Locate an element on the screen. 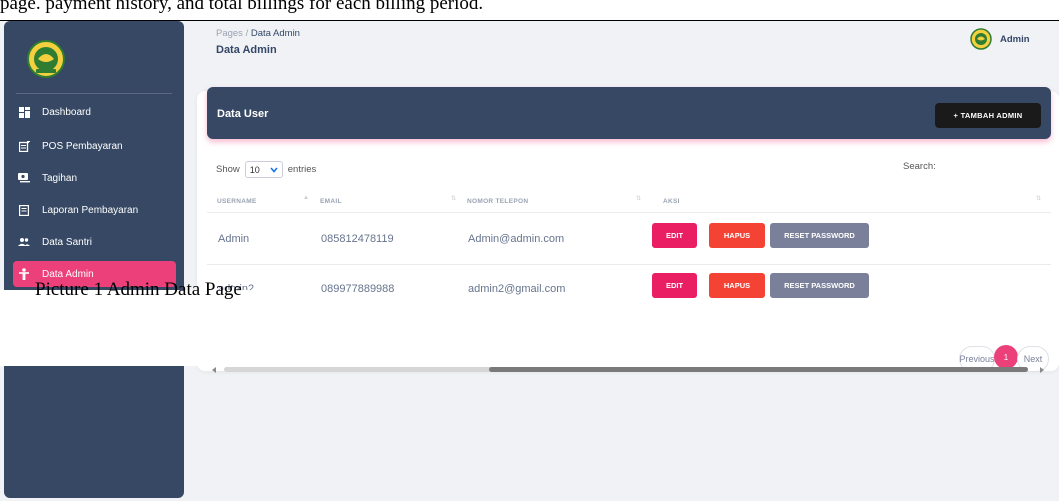 The image size is (1059, 501). scroll-right-arrow-icon is located at coordinates (1042, 370).